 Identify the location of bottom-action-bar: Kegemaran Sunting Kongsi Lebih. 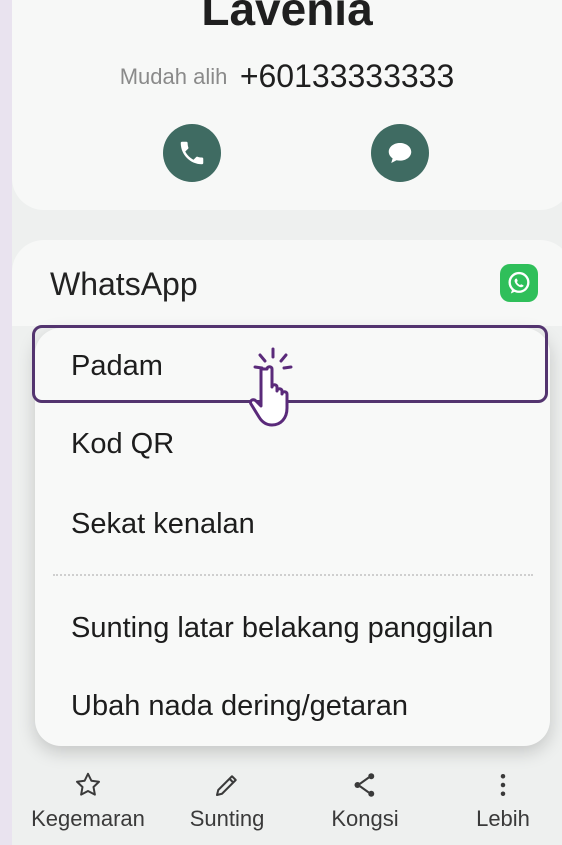
(287, 802).